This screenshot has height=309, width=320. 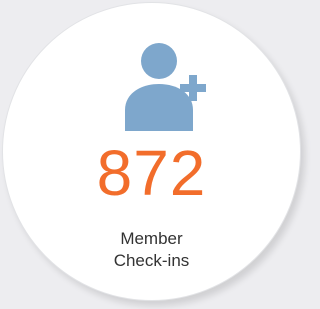 What do you see at coordinates (170, 87) in the screenshot?
I see `add-user-icon` at bounding box center [170, 87].